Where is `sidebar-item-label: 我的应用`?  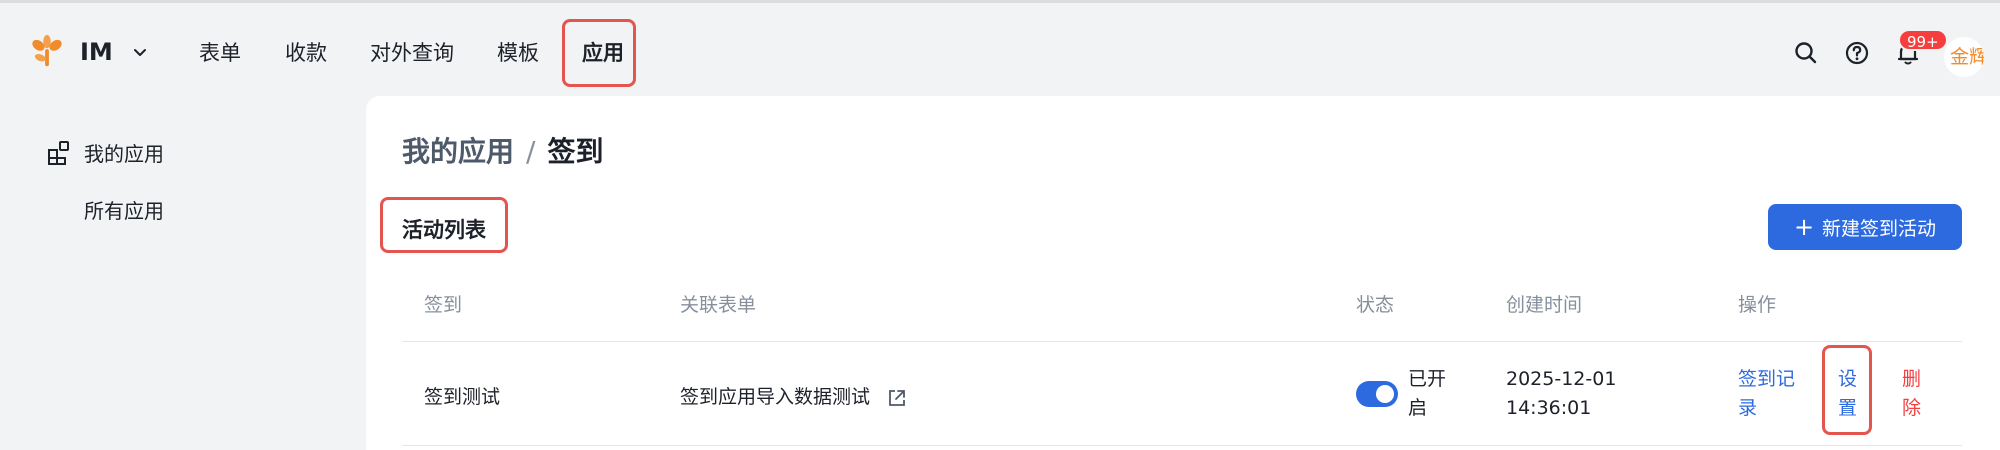 sidebar-item-label: 我的应用 is located at coordinates (124, 154).